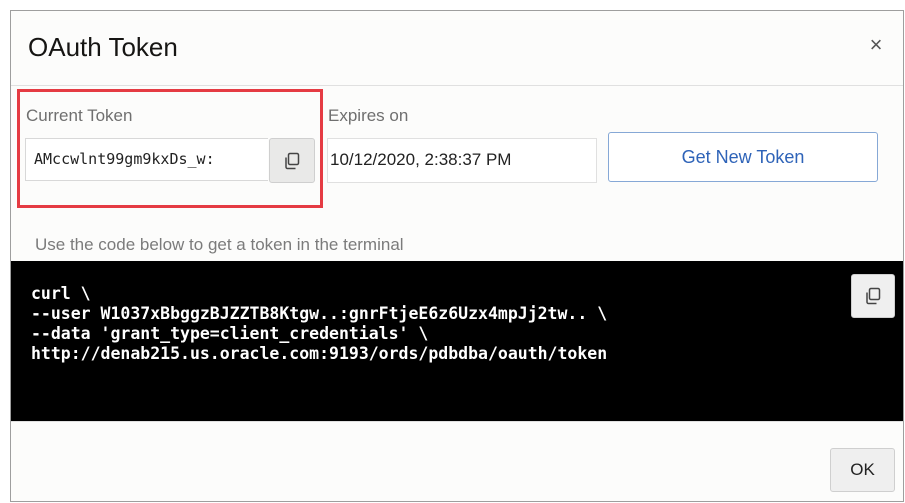 The image size is (905, 503). I want to click on copy-code-button, so click(873, 296).